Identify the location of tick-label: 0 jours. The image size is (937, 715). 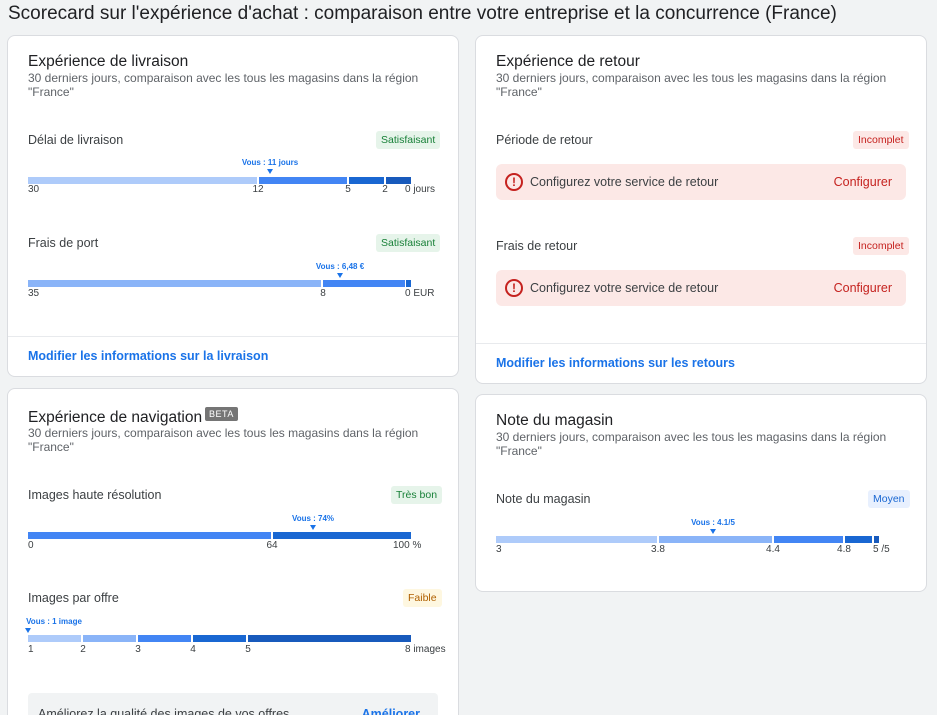
(420, 189).